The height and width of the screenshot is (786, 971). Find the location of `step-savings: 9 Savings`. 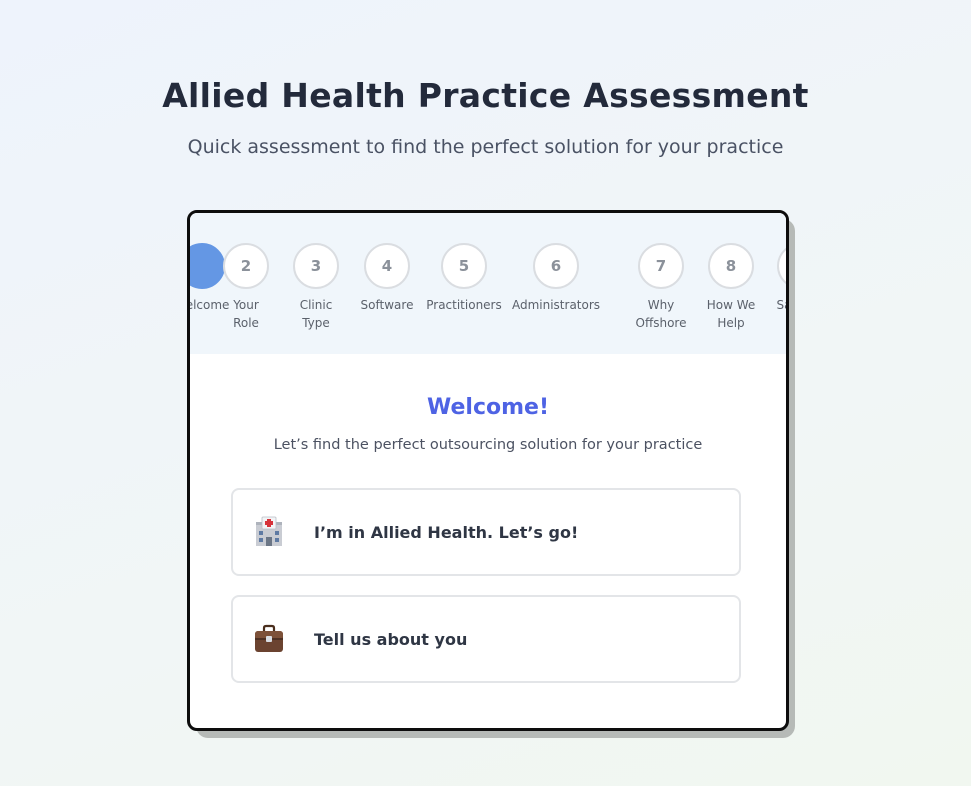

step-savings: 9 Savings is located at coordinates (775, 278).